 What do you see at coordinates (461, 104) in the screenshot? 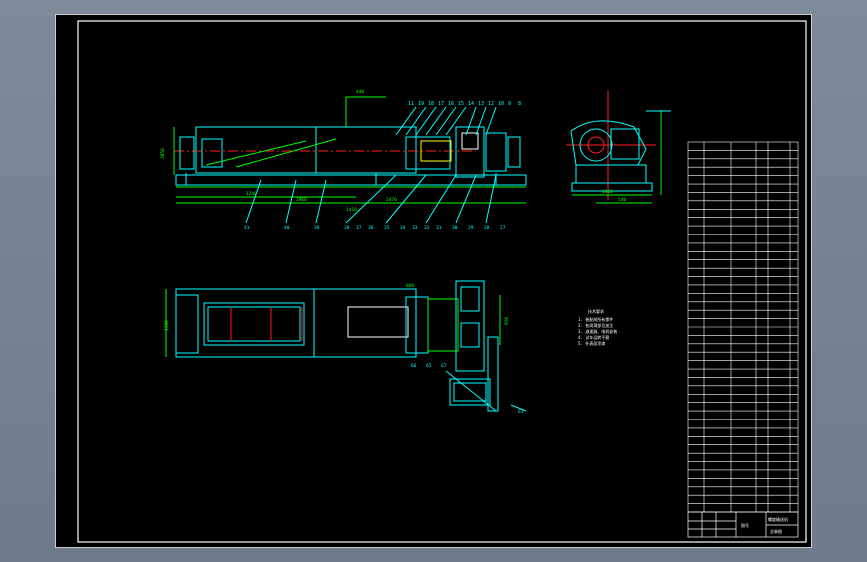
I see `elevation-balloon: 15` at bounding box center [461, 104].